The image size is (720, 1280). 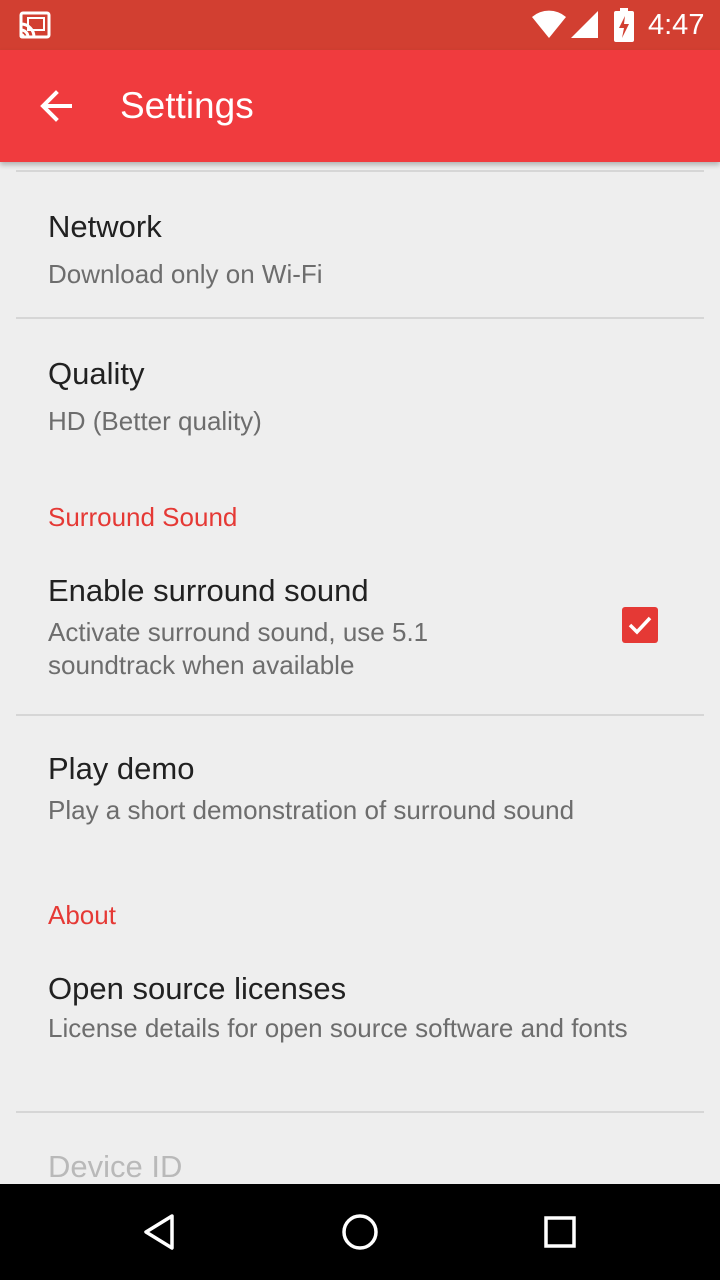 I want to click on wifi-icon, so click(x=549, y=24).